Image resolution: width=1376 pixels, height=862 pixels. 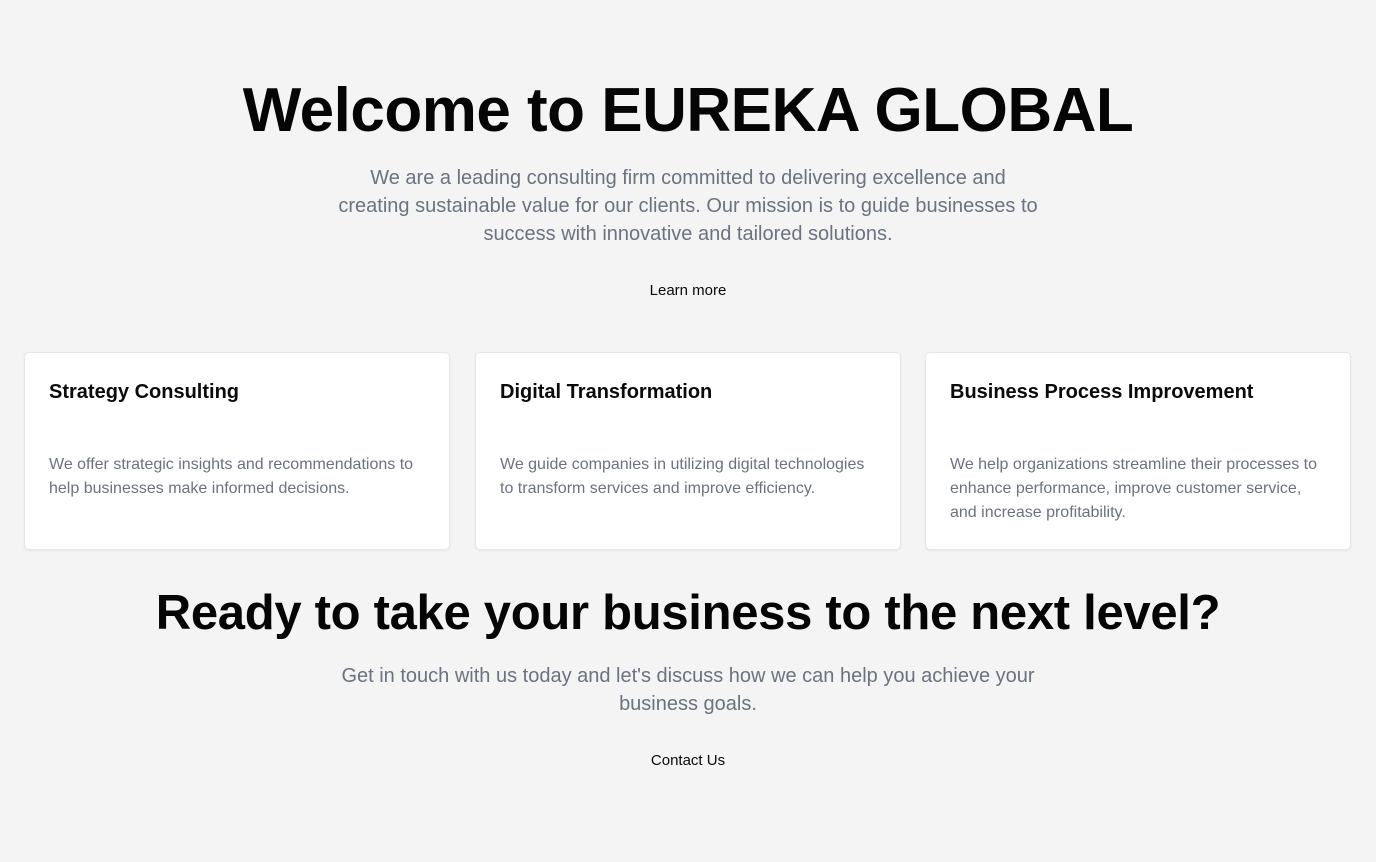 What do you see at coordinates (144, 392) in the screenshot?
I see `service-card-title: Strategy Consulting` at bounding box center [144, 392].